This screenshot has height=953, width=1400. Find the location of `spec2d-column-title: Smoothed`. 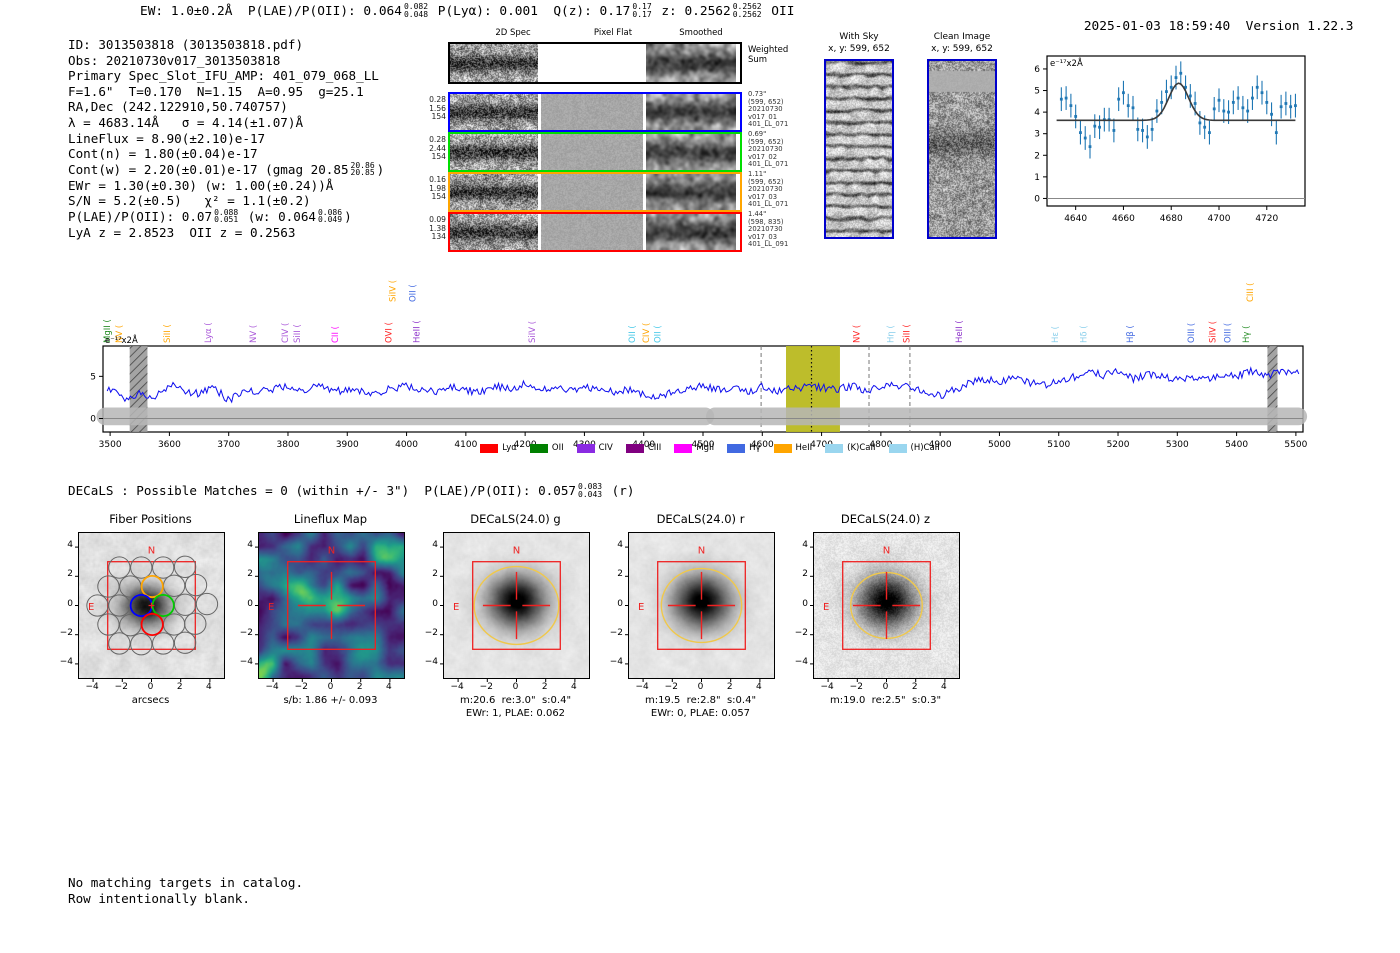

spec2d-column-title: Smoothed is located at coordinates (701, 33).